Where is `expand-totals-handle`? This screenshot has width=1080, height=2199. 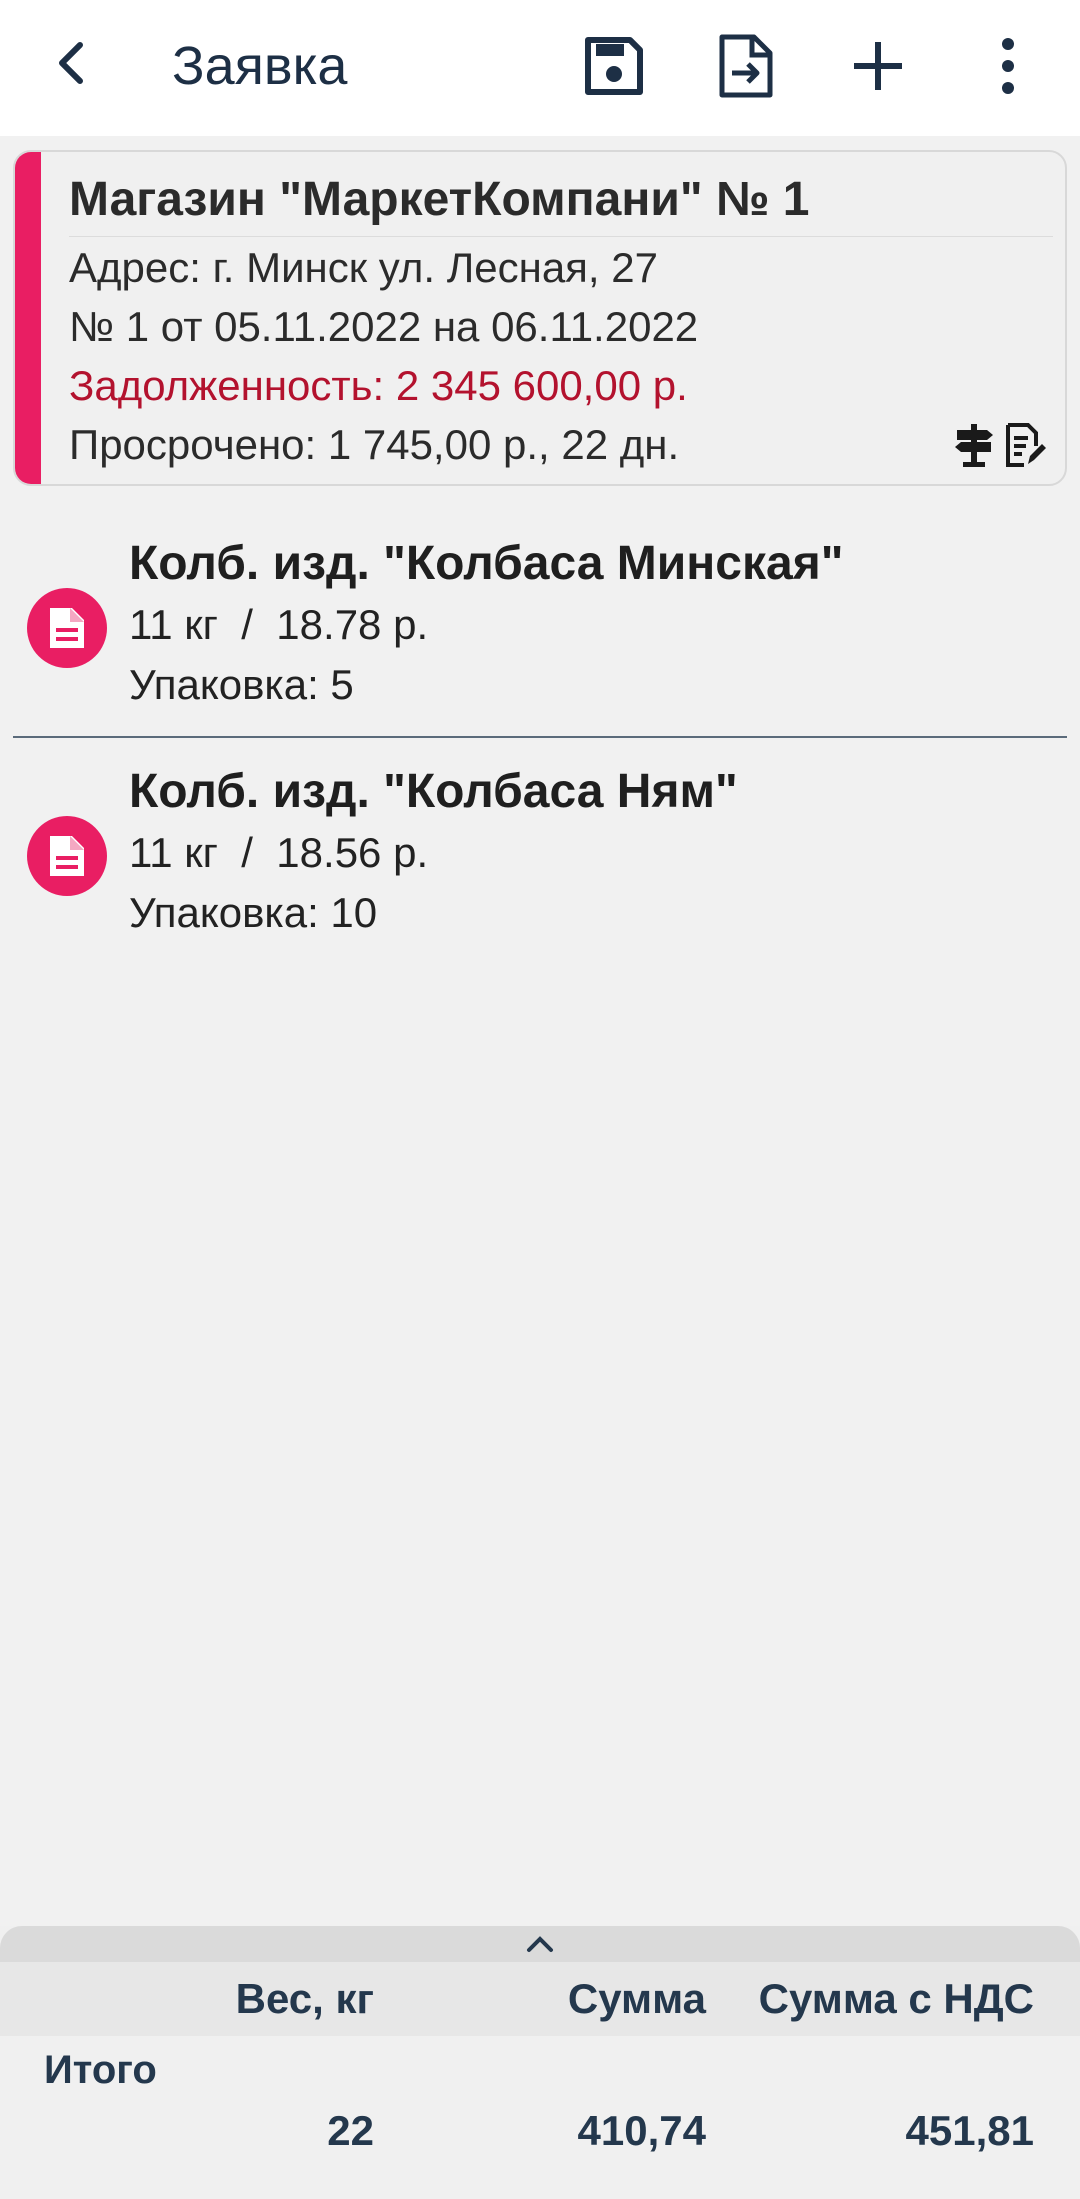 expand-totals-handle is located at coordinates (540, 1944).